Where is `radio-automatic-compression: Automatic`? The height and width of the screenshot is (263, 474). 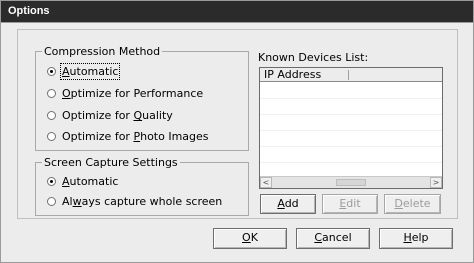
radio-automatic-compression: Automatic is located at coordinates (84, 71).